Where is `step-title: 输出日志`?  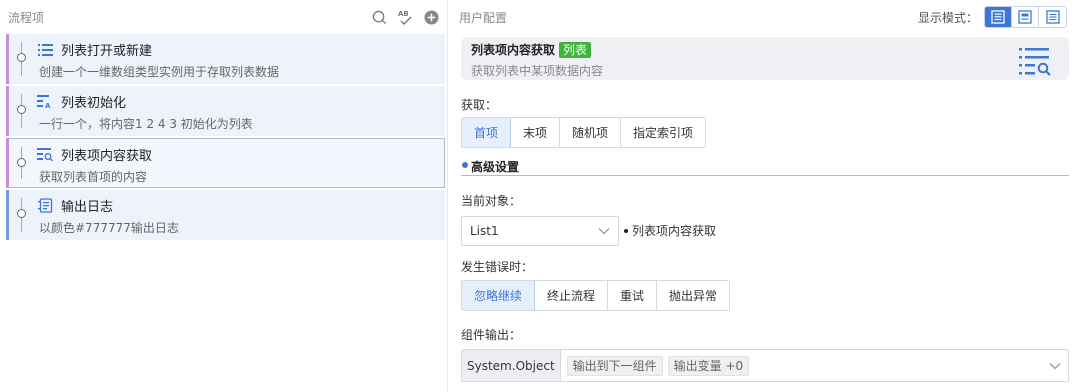 step-title: 输出日志 is located at coordinates (75, 205).